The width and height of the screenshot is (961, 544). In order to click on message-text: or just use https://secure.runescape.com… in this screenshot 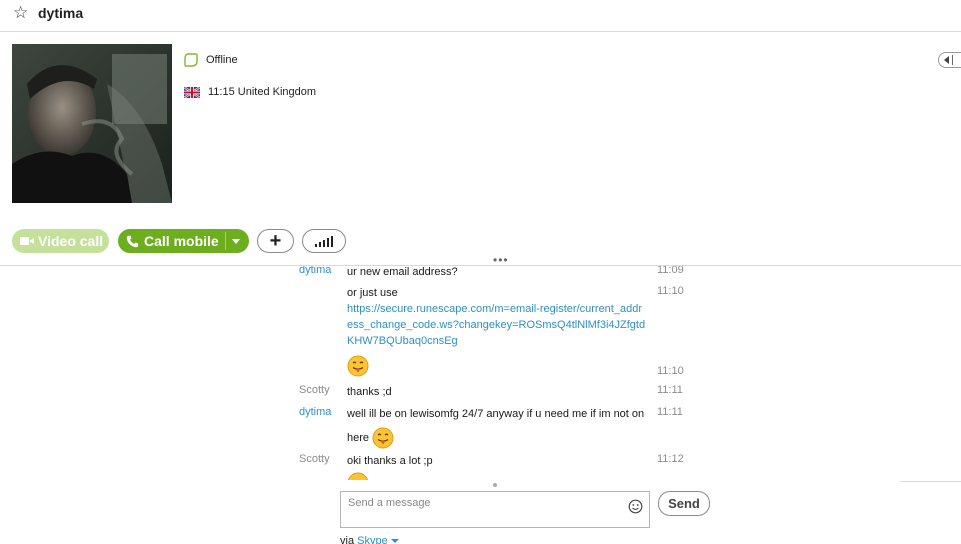, I will do `click(497, 317)`.